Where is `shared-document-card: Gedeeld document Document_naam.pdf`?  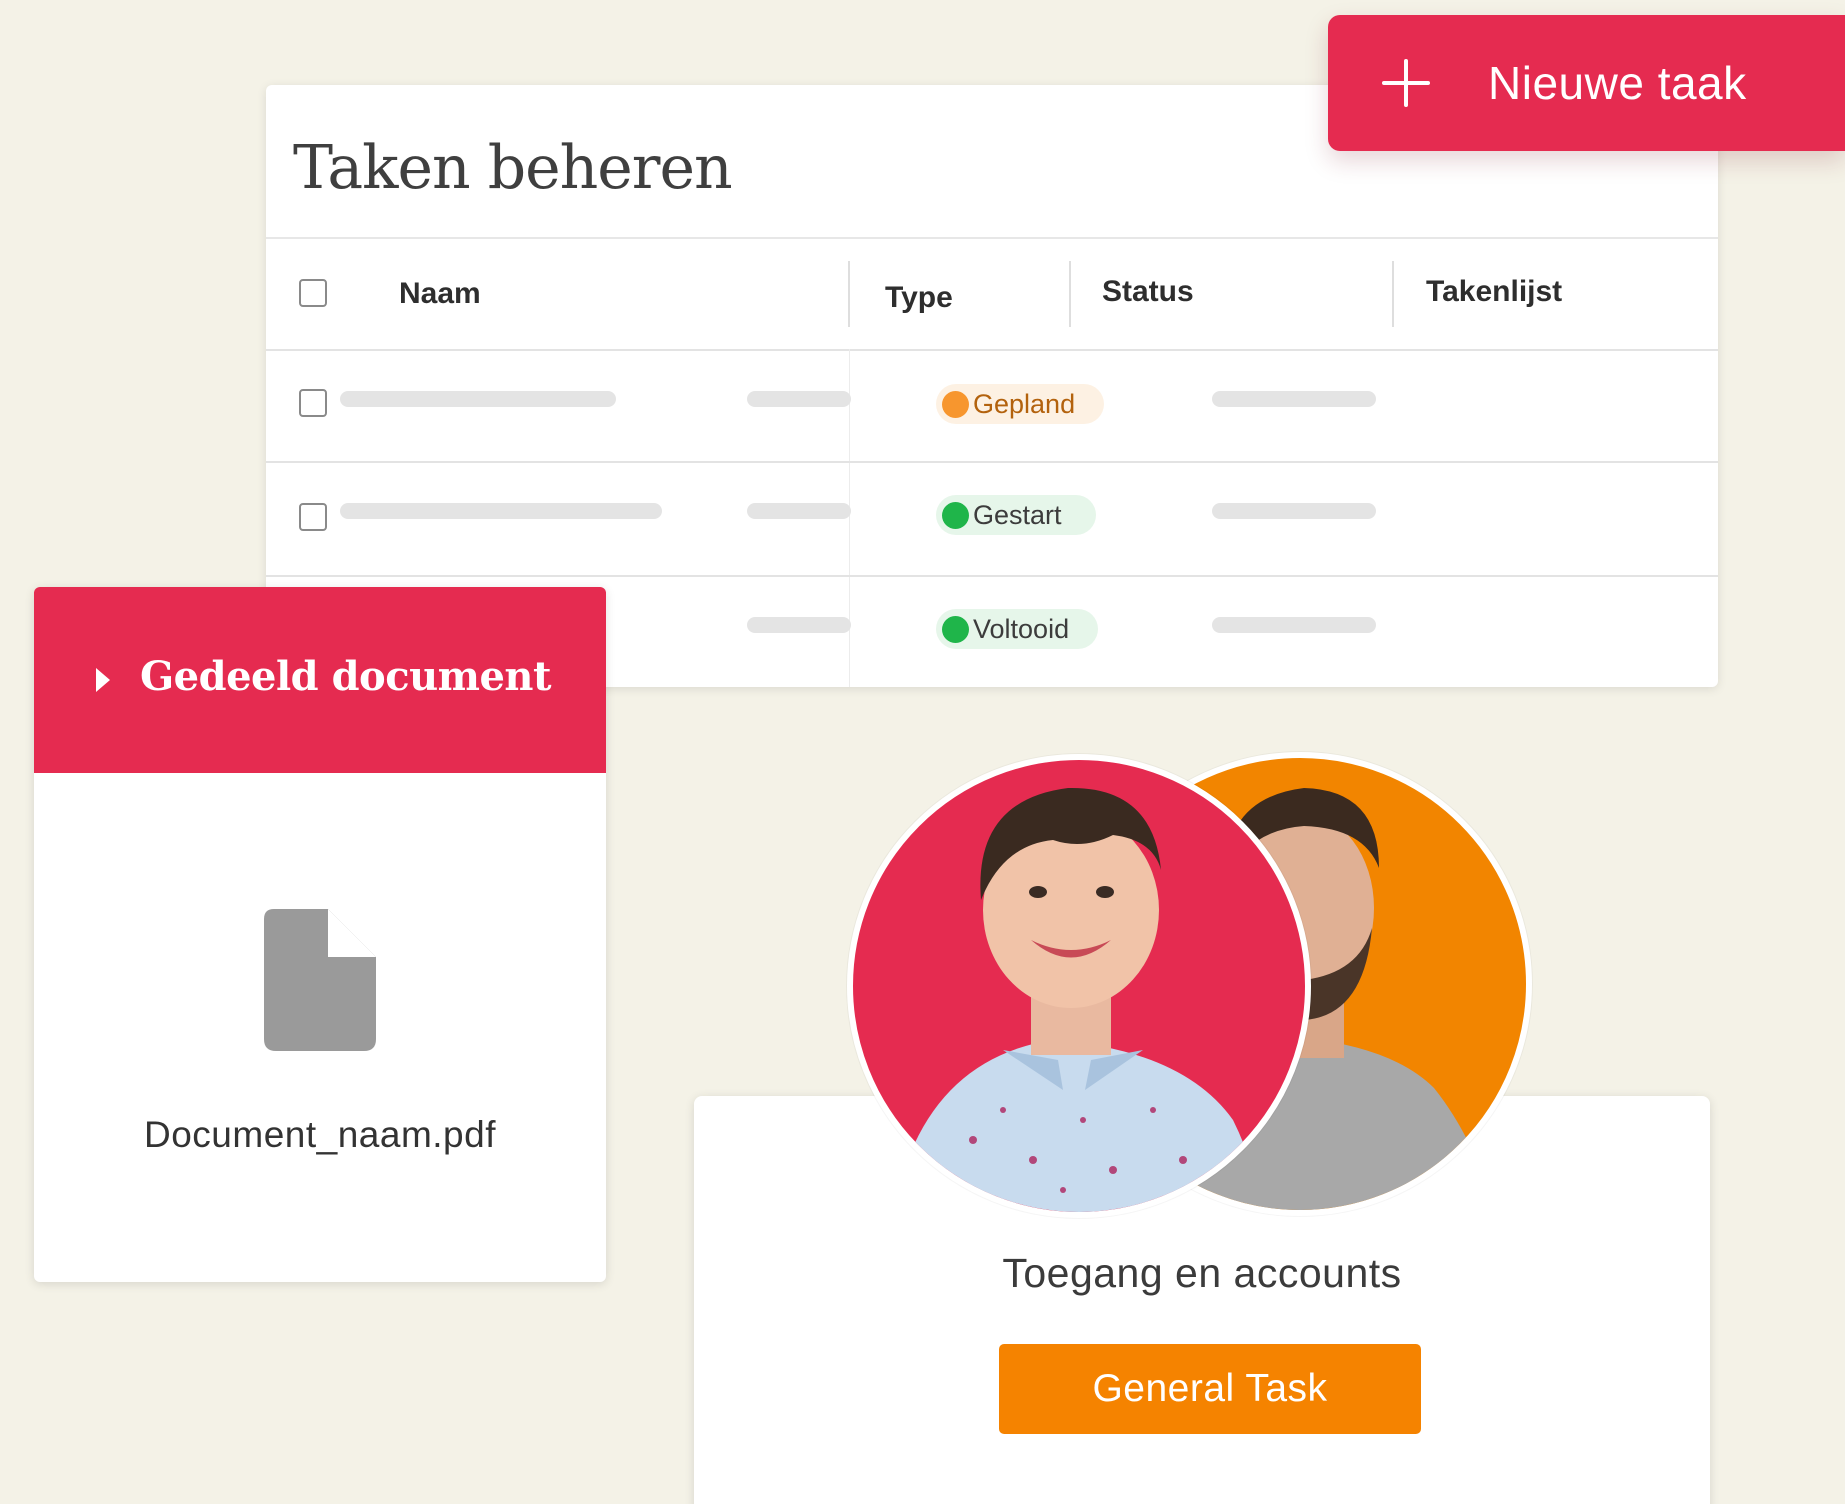 shared-document-card: Gedeeld document Document_naam.pdf is located at coordinates (320, 934).